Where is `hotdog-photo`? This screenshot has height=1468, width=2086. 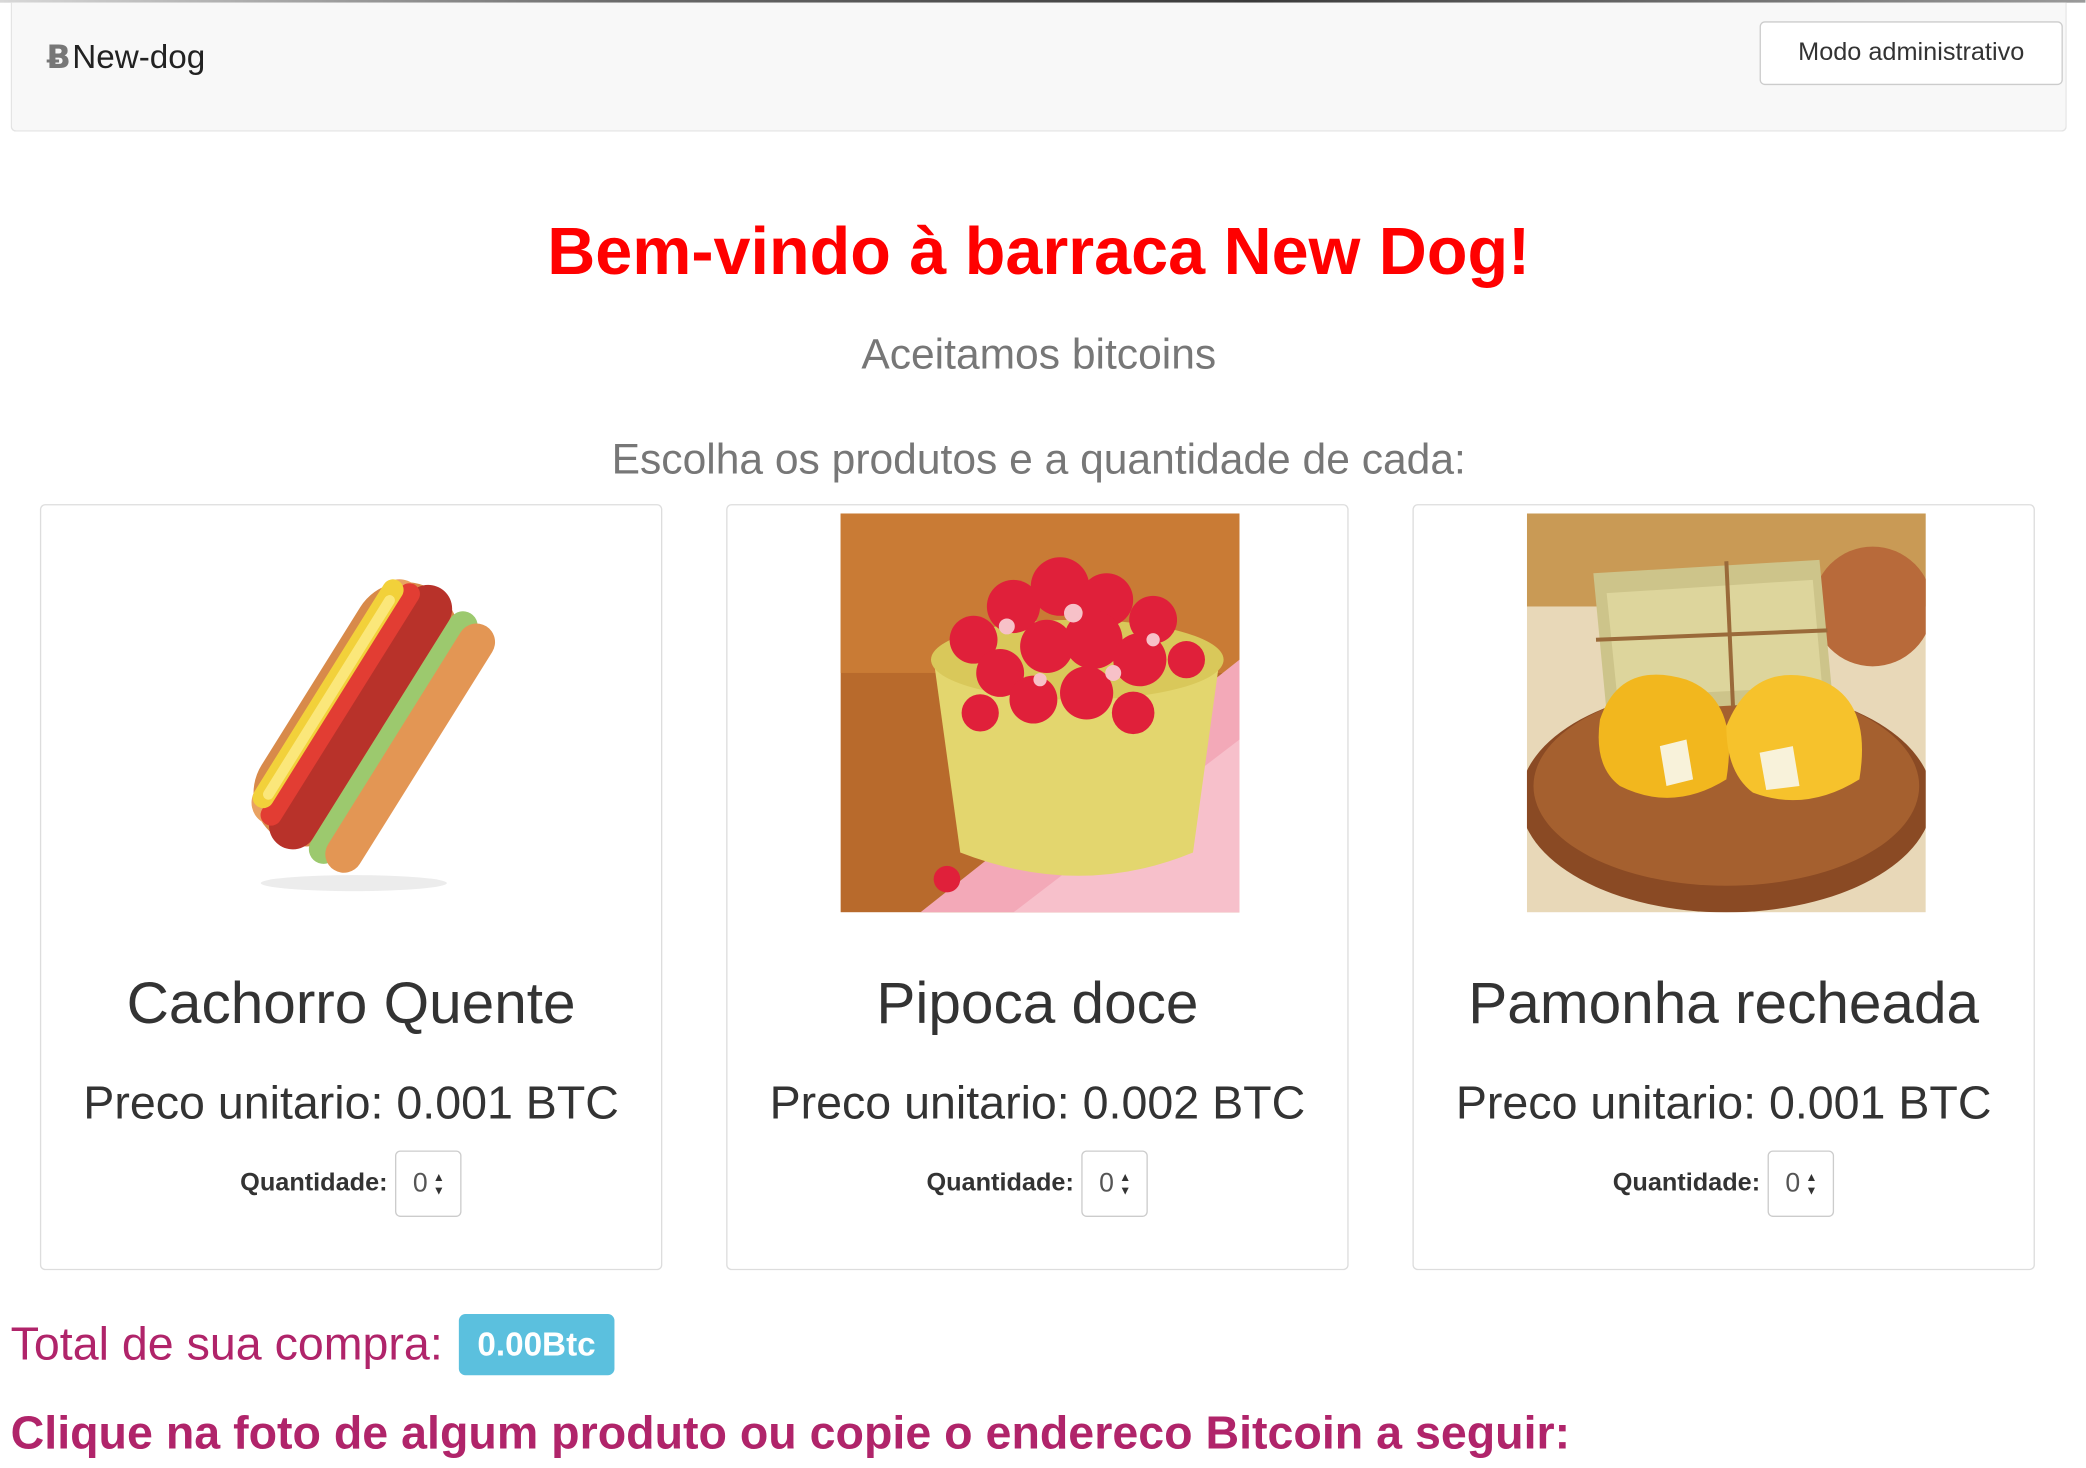
hotdog-photo is located at coordinates (354, 713).